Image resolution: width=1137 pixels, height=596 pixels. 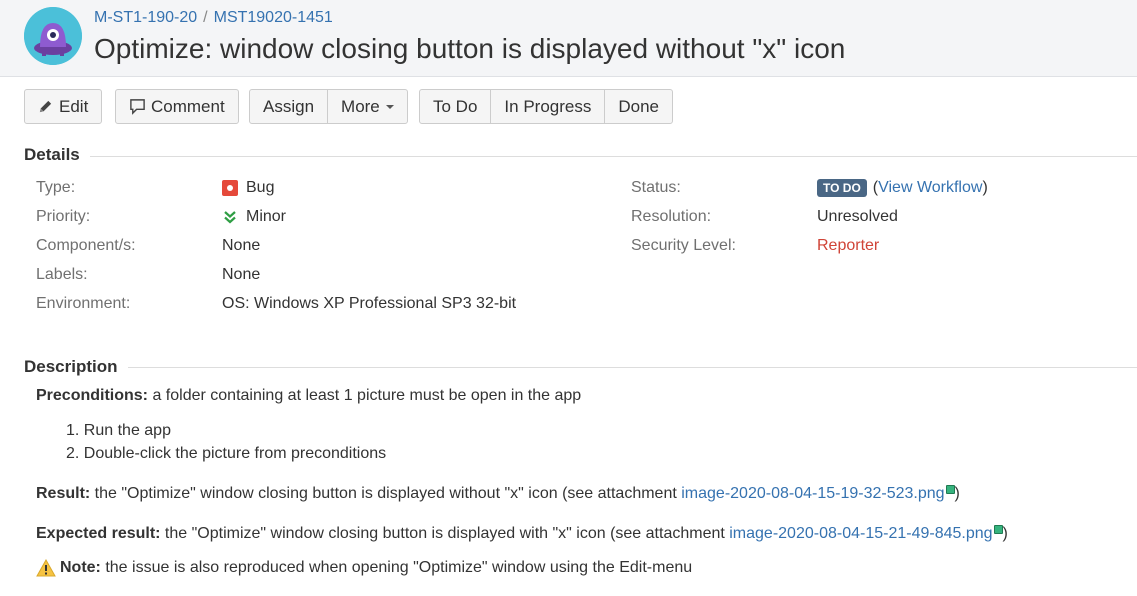 I want to click on components-value: None, so click(x=241, y=245).